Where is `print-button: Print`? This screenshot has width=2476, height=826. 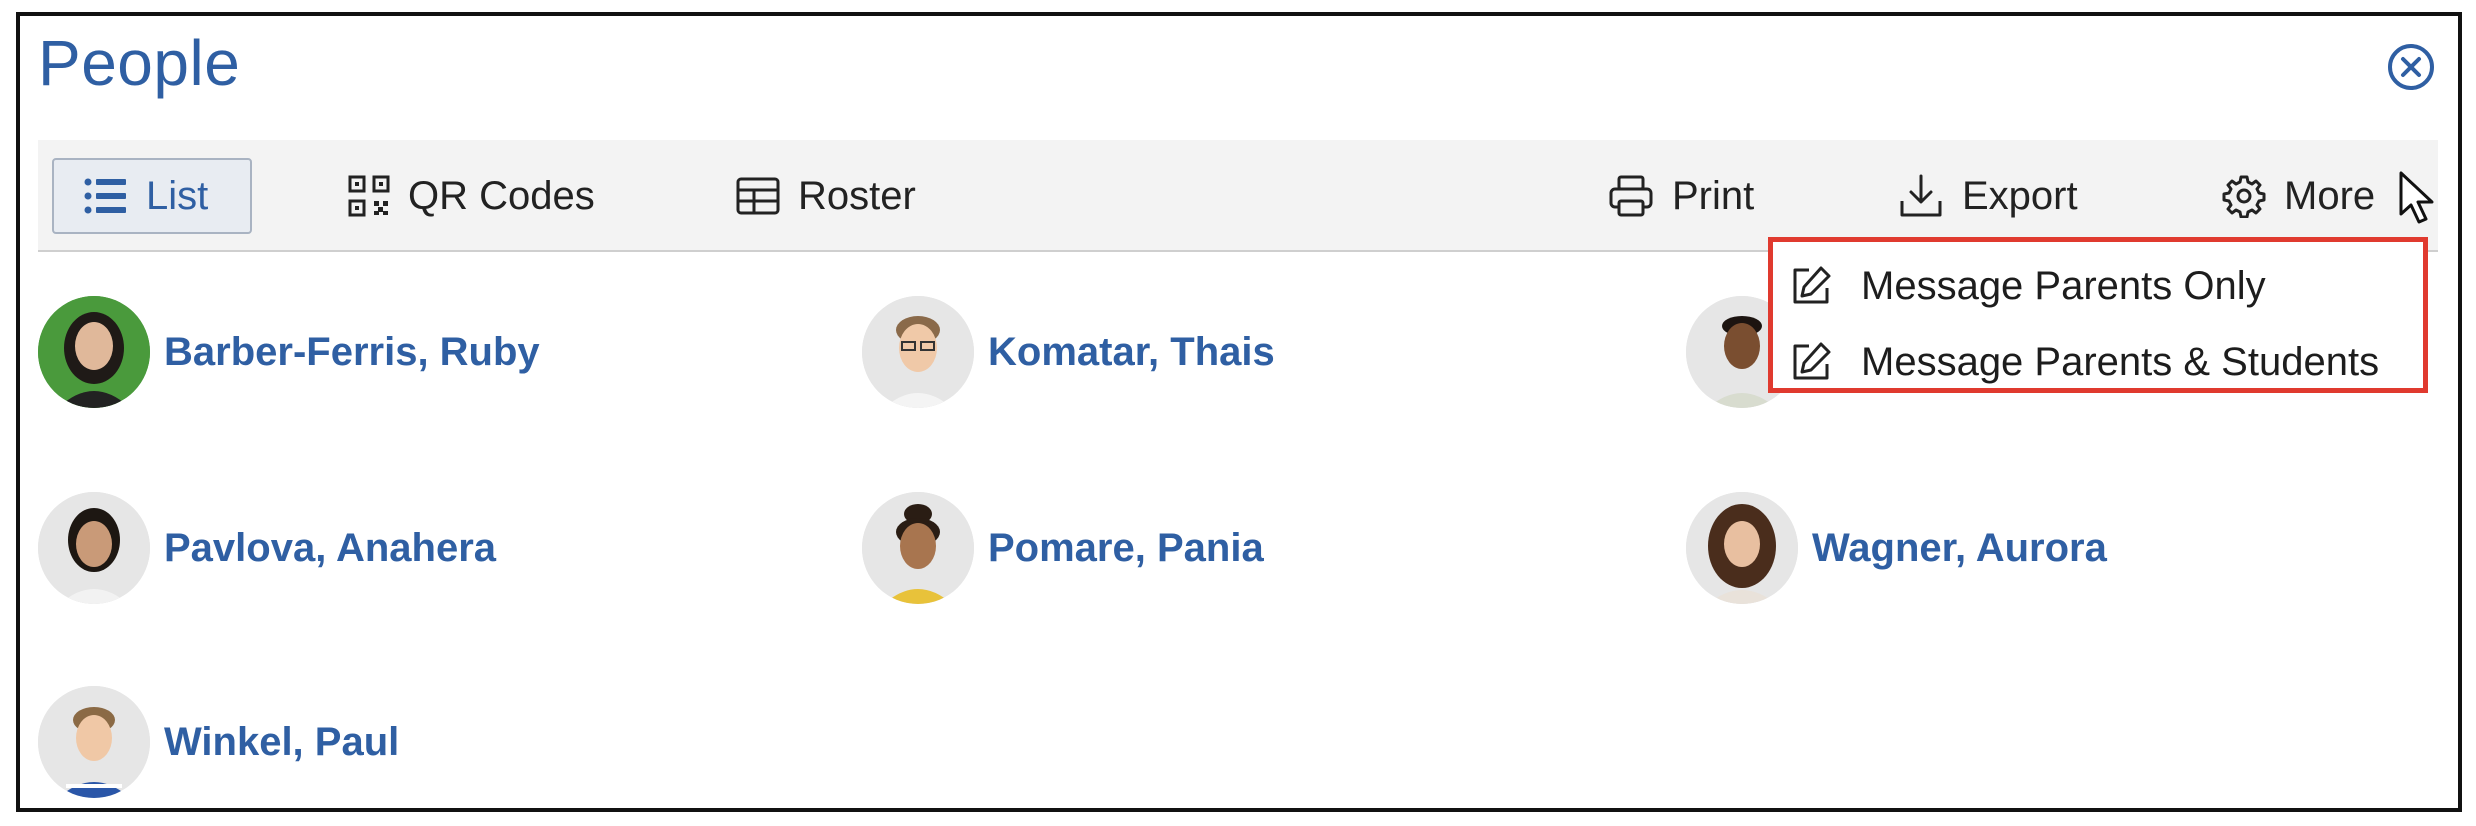
print-button: Print is located at coordinates (1681, 196).